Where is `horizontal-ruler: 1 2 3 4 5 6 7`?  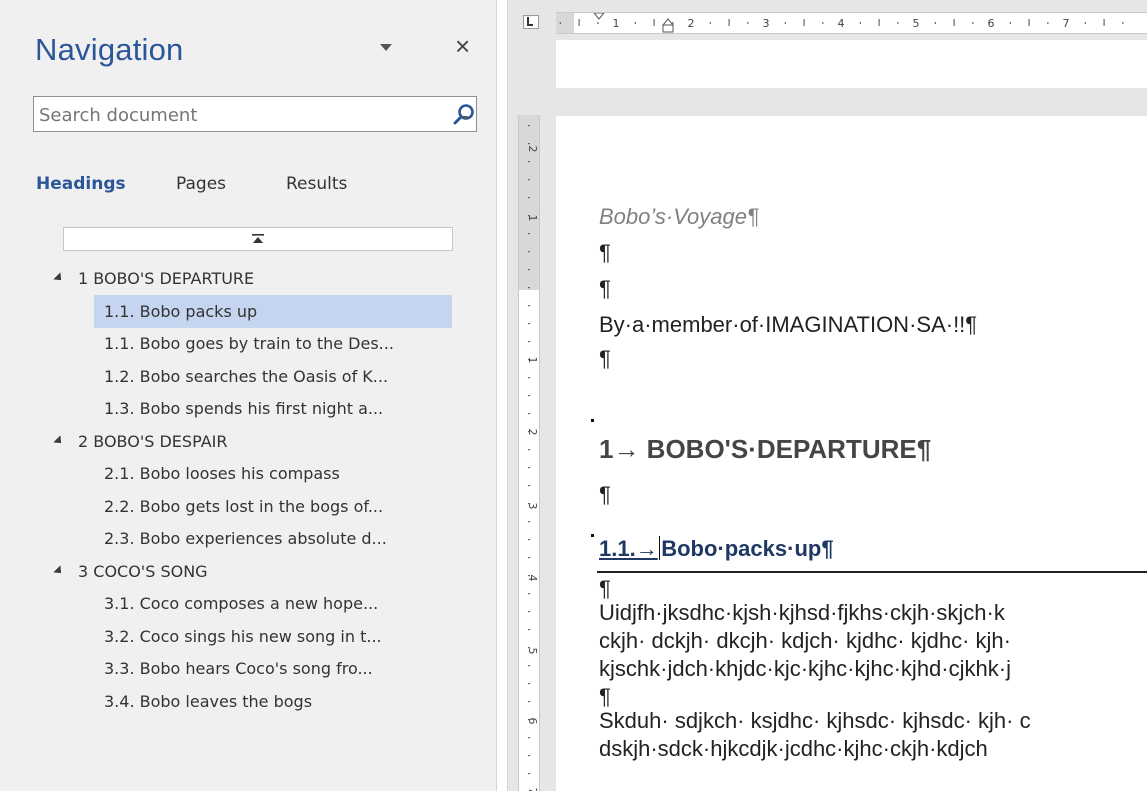
horizontal-ruler: 1 2 3 4 5 6 7 is located at coordinates (851, 23).